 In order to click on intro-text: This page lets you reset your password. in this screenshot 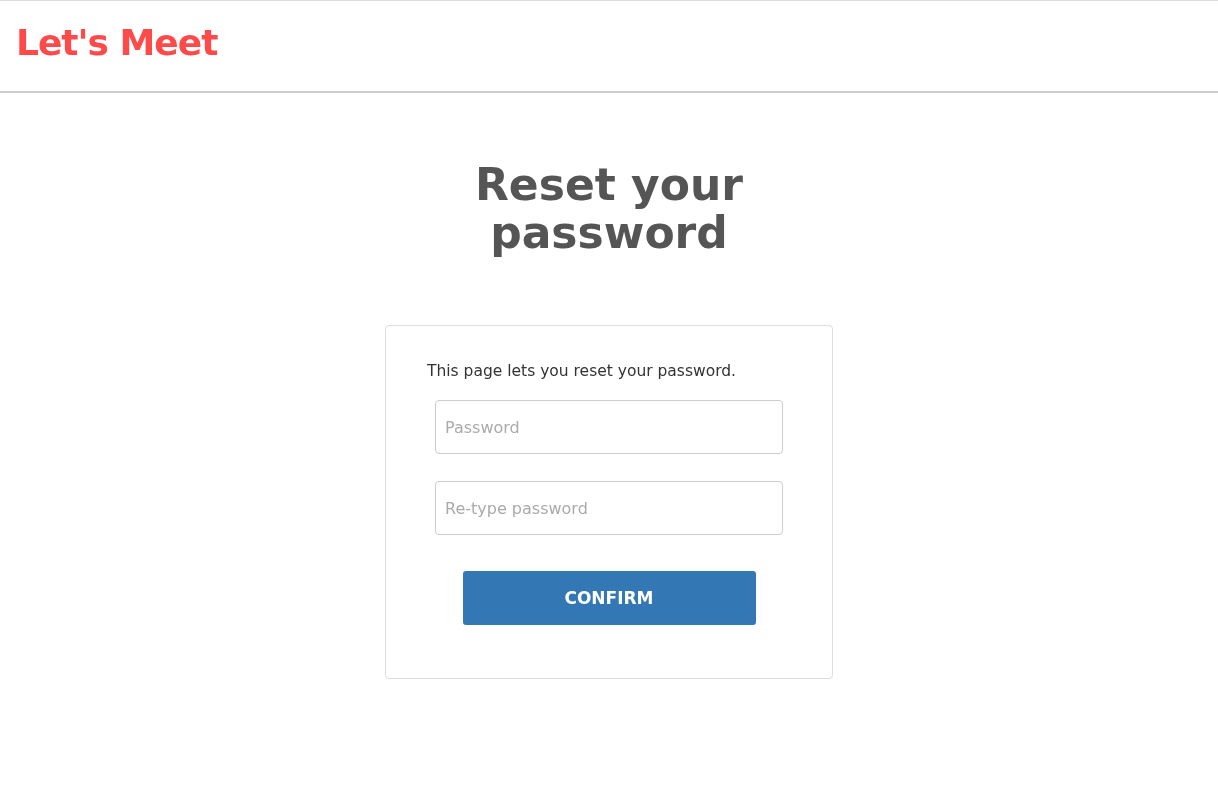, I will do `click(582, 371)`.